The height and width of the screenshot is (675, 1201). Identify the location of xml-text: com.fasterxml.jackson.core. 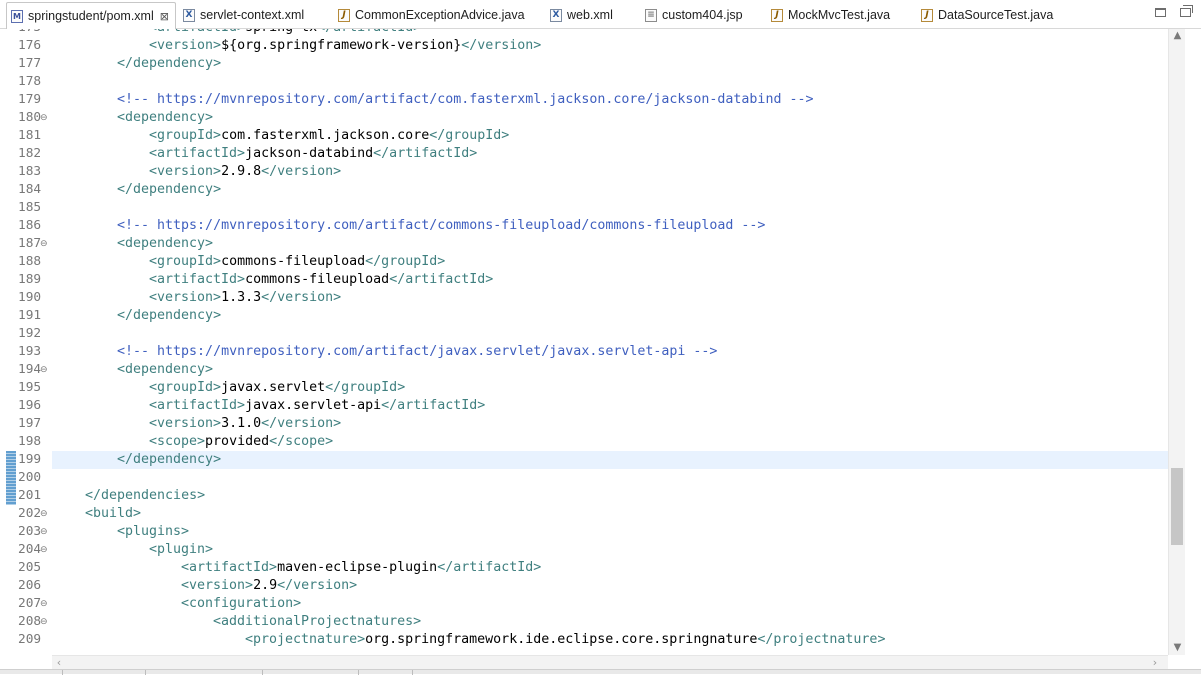
(325, 135).